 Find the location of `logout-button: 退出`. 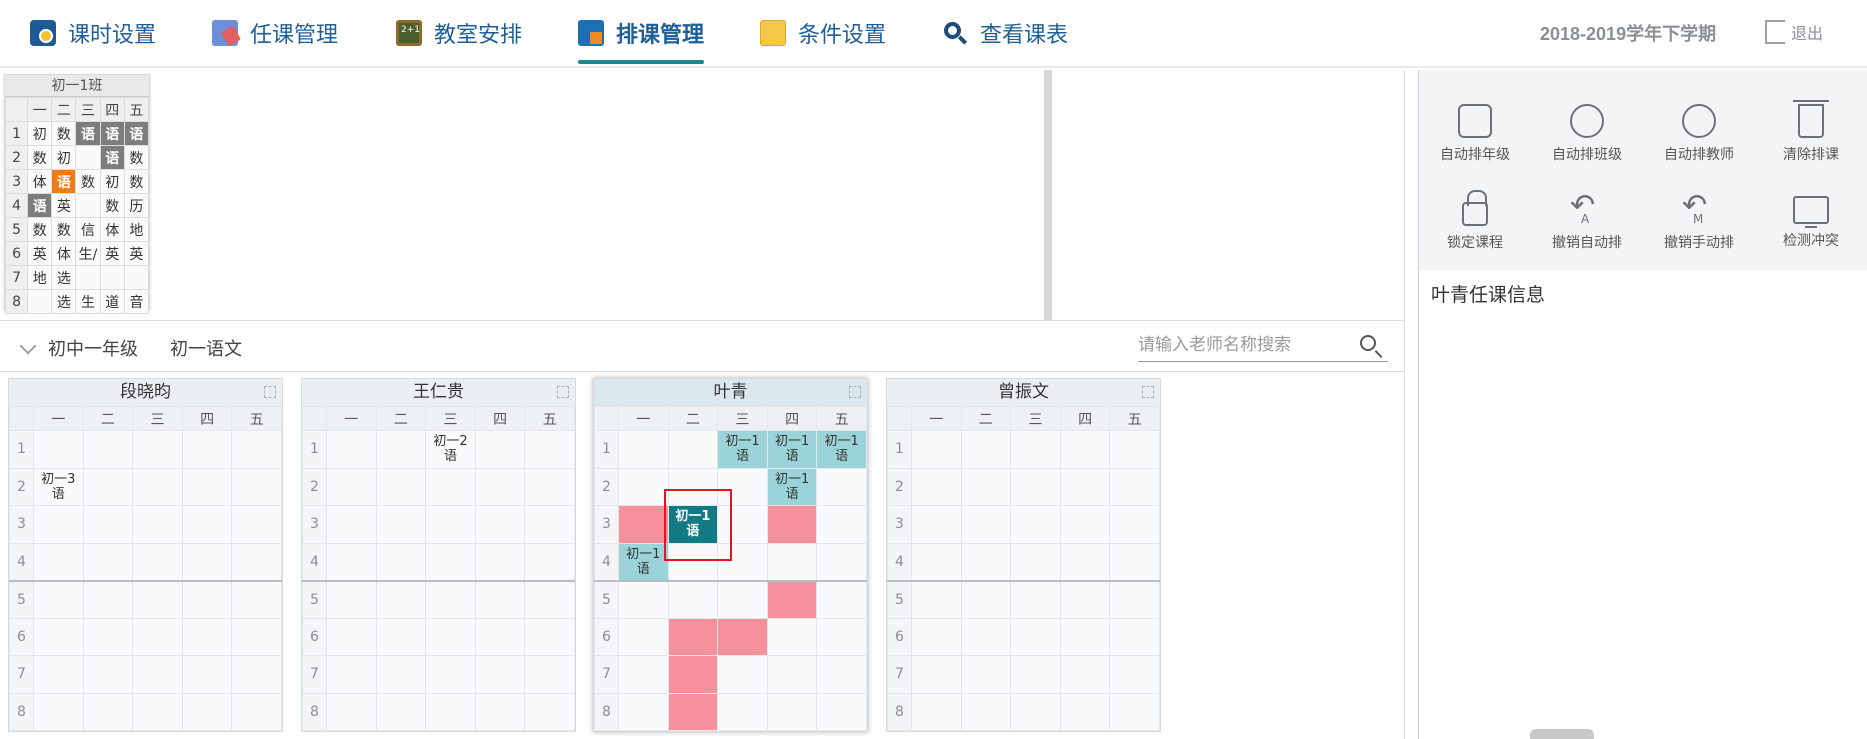

logout-button: 退出 is located at coordinates (1794, 32).